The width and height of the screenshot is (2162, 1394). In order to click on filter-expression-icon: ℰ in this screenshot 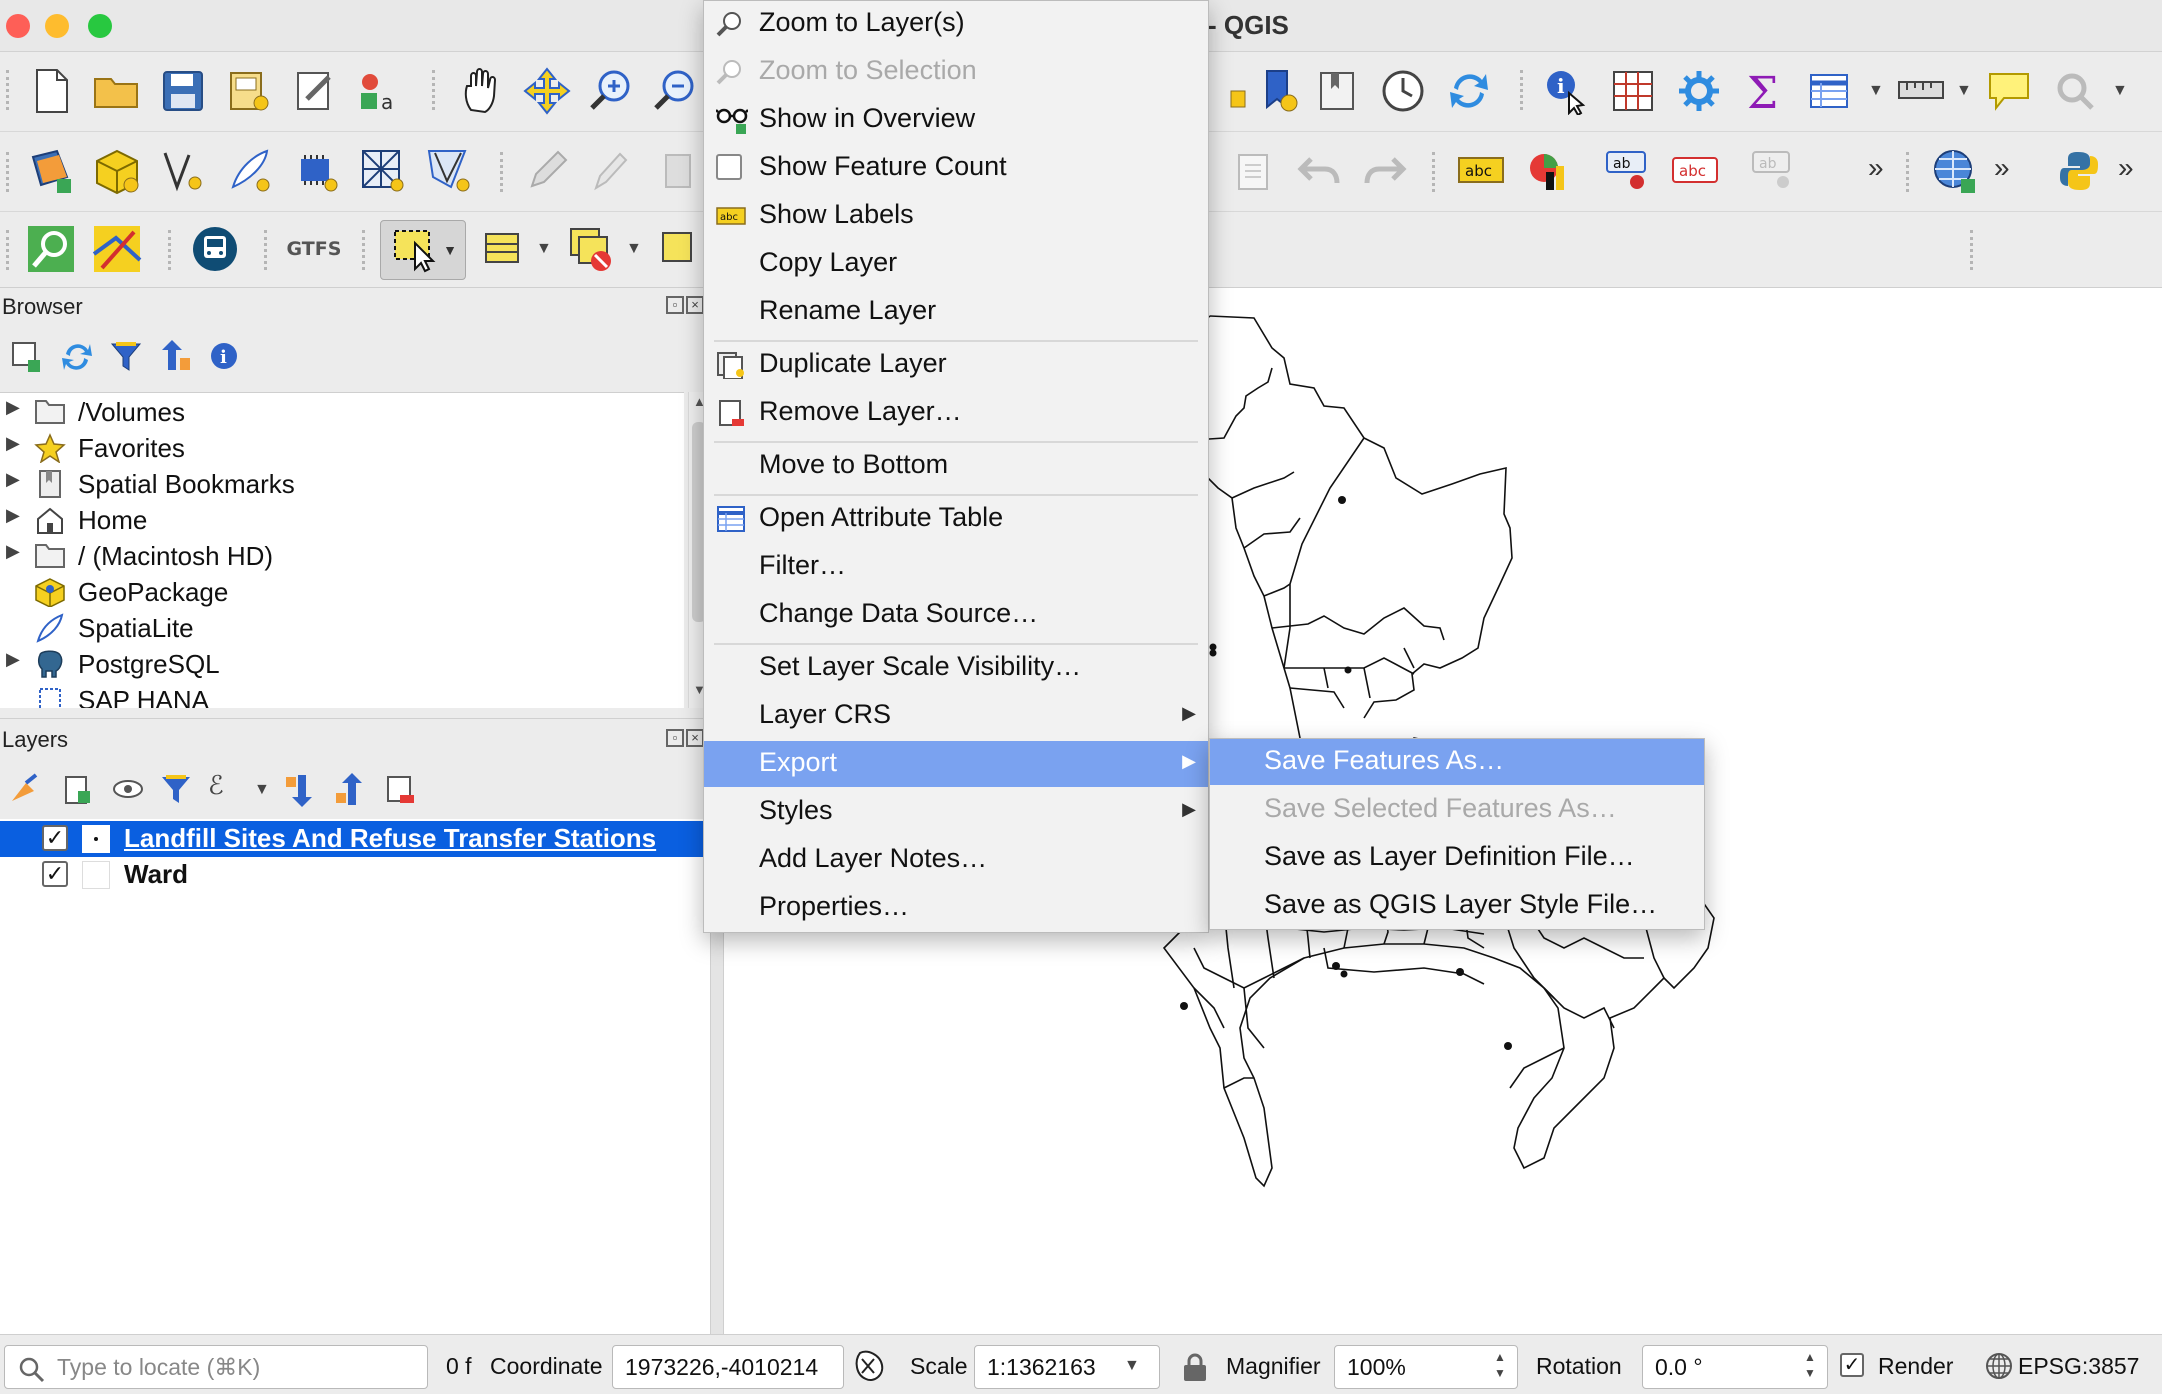, I will do `click(216, 786)`.